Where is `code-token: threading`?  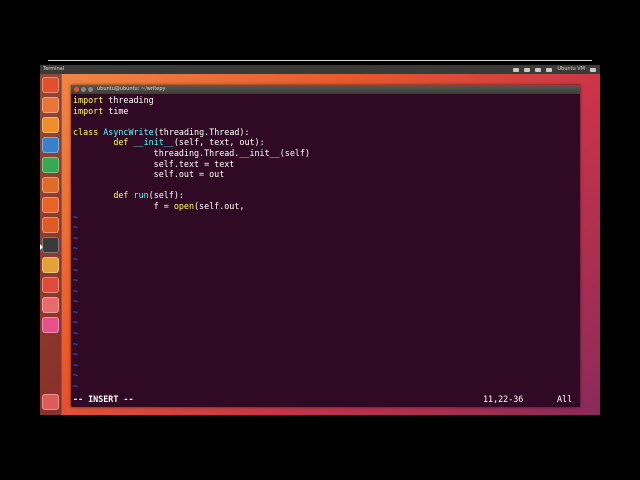 code-token: threading is located at coordinates (128, 100).